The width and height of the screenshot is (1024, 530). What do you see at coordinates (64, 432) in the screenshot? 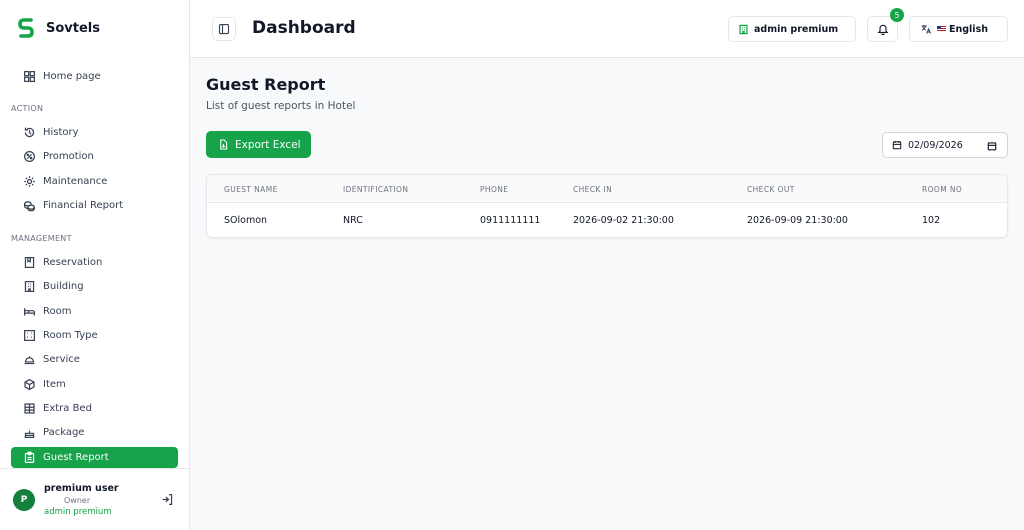
I see `sidebar-item-label: Package` at bounding box center [64, 432].